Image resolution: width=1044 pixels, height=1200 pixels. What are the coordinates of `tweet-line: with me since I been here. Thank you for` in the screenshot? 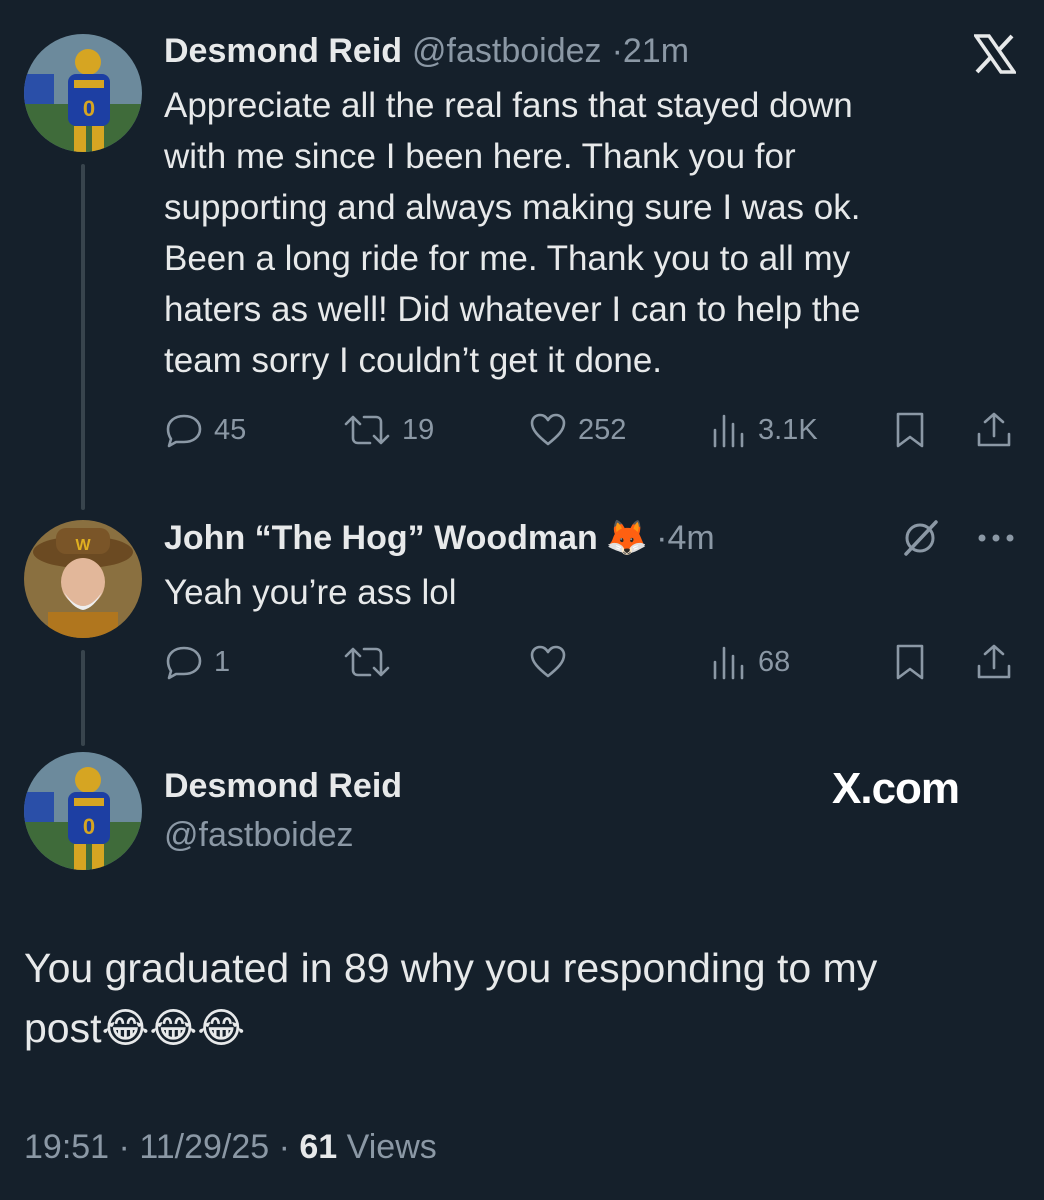 It's located at (480, 156).